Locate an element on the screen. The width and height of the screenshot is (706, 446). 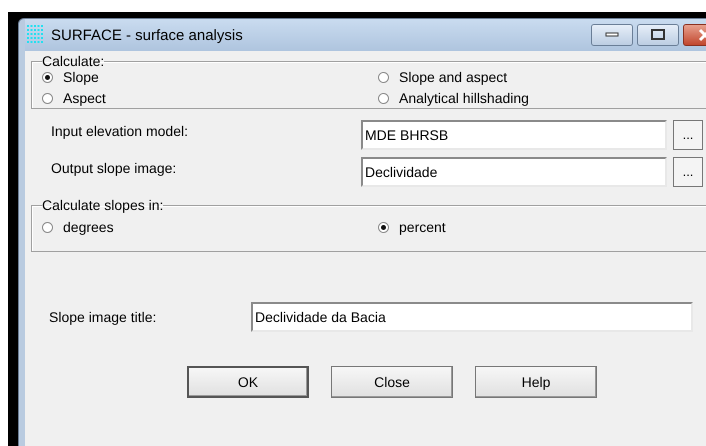
input-field: MDE BHRSB is located at coordinates (514, 135).